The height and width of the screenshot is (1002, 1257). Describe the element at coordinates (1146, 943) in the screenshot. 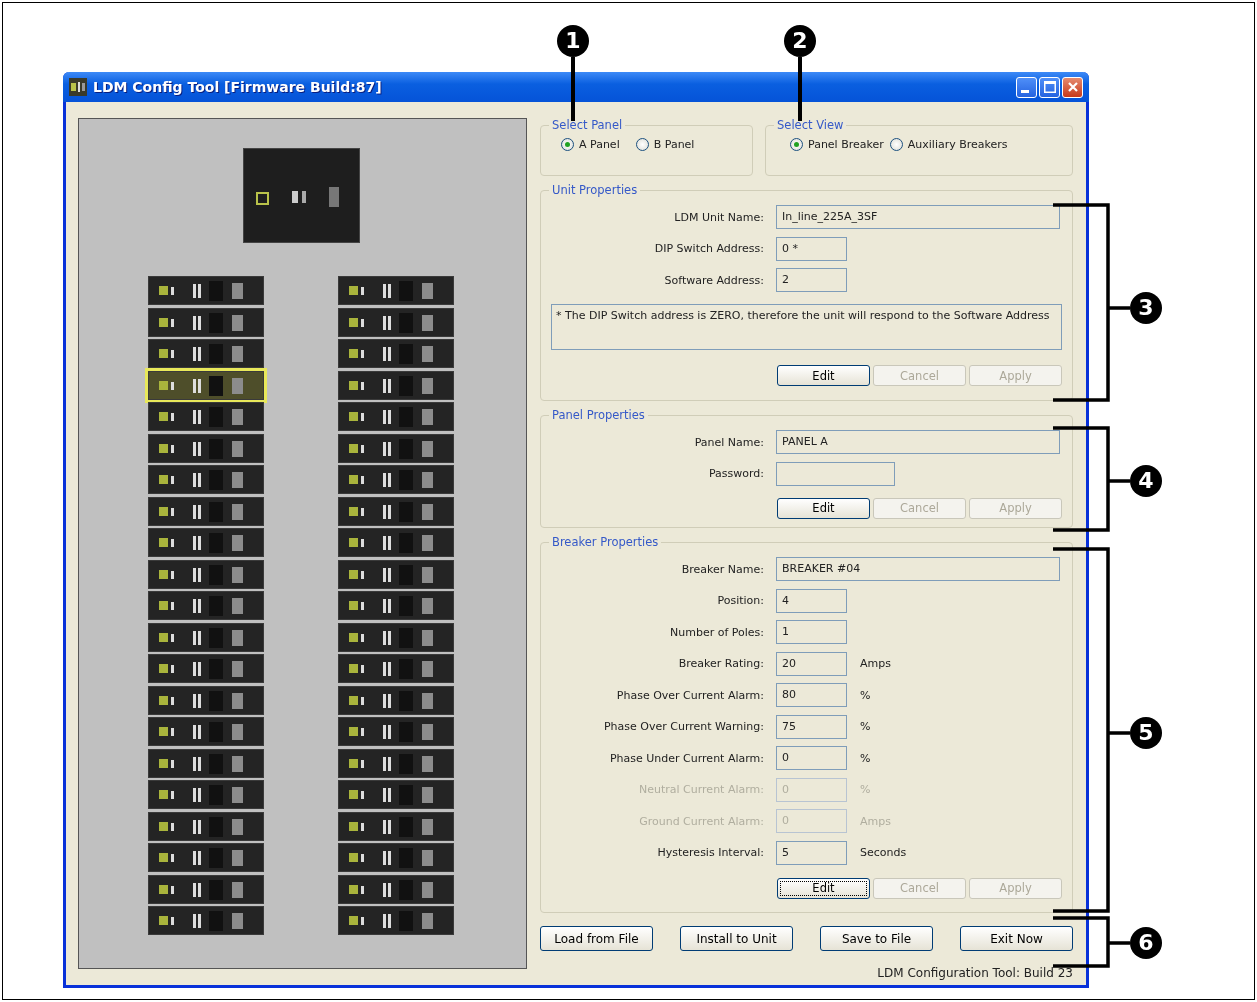

I see `callout-number: 6` at that location.